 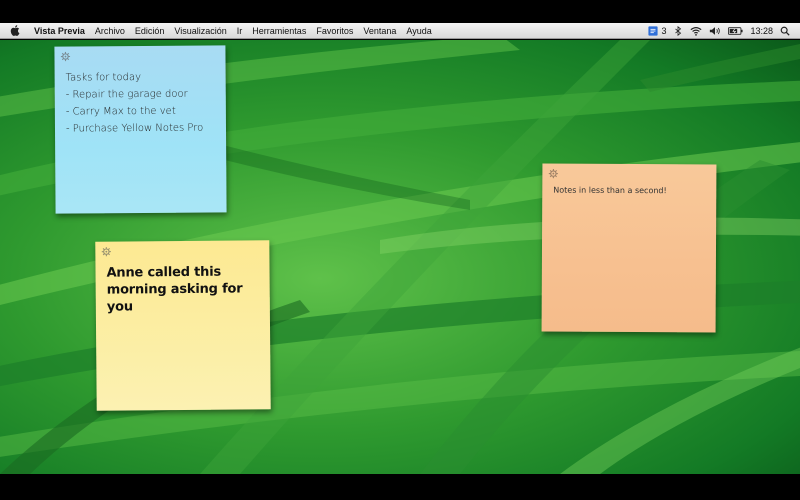 What do you see at coordinates (17, 30) in the screenshot?
I see `apple-menu-icon` at bounding box center [17, 30].